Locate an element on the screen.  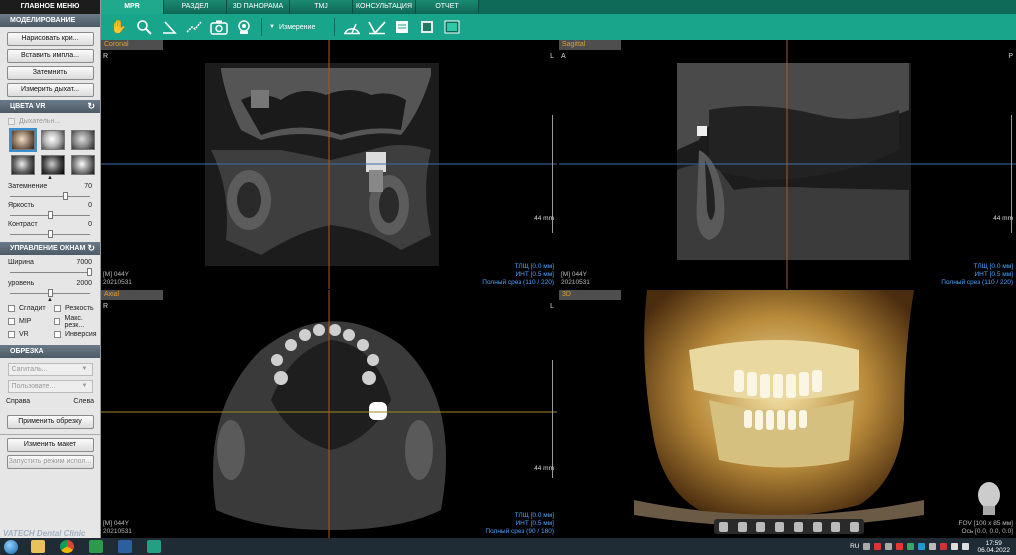
level-slider: уровень 2000 is located at coordinates (50, 286).